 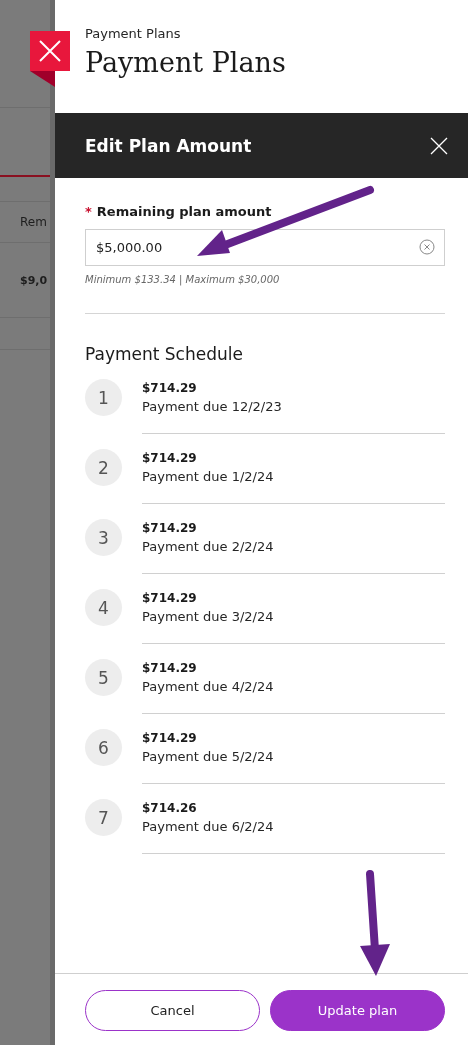 I want to click on required-mark: *, so click(x=88, y=211).